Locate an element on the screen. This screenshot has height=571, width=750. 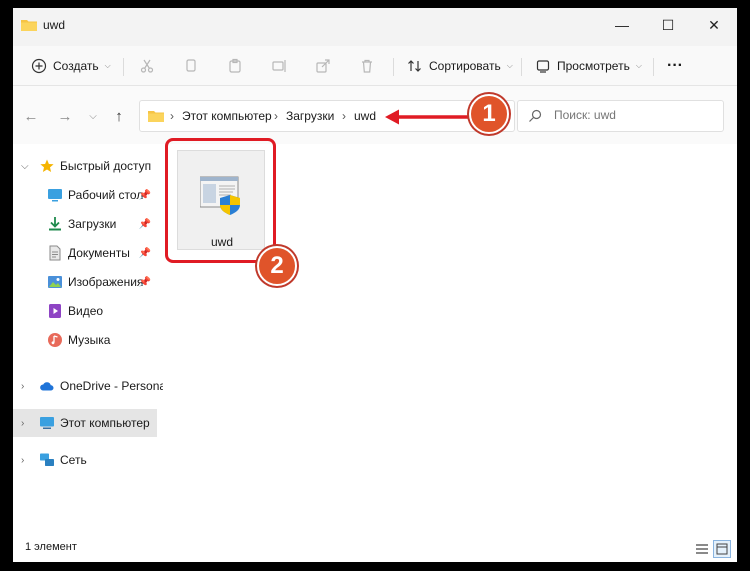
sidebar-item-this-pc: › Этот компьютер is located at coordinates (85, 423).